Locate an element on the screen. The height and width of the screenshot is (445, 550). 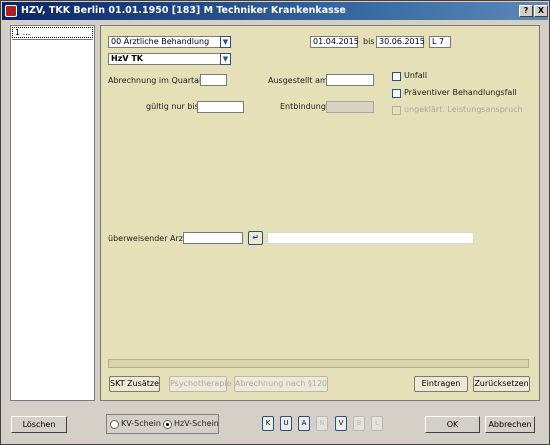
ausgestellt-label: Ausgestellt am is located at coordinates (298, 80).